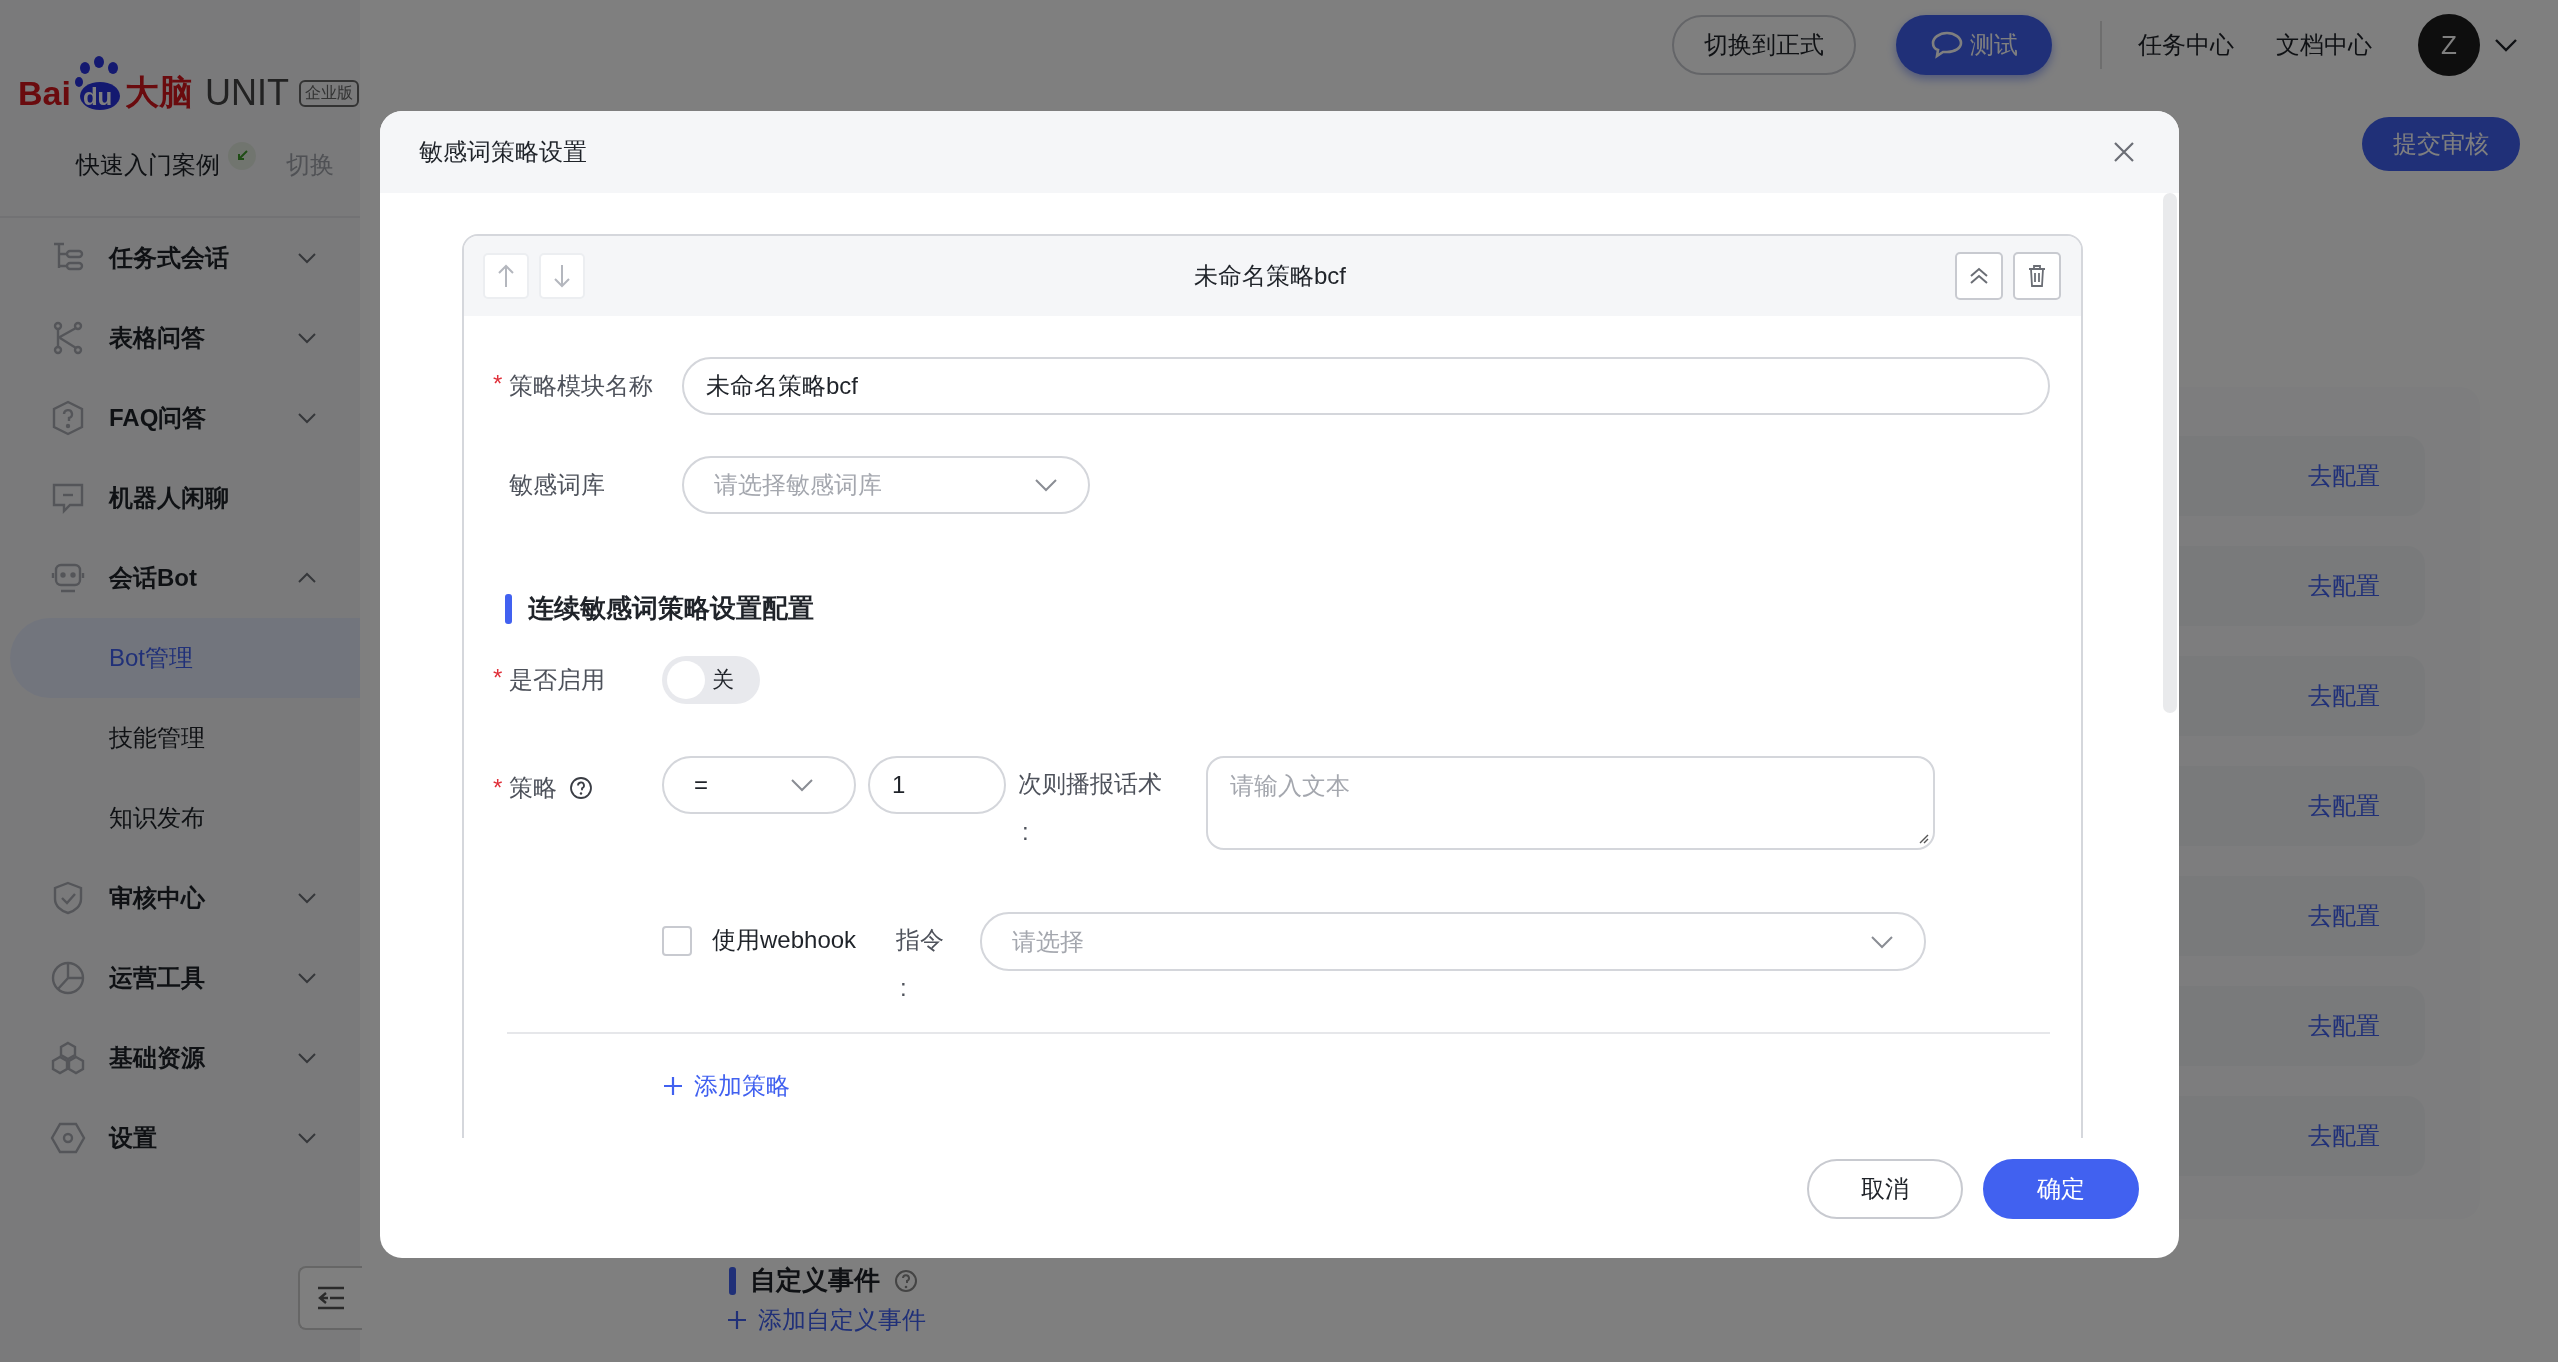  What do you see at coordinates (185, 738) in the screenshot?
I see `submenu-item: 技能管理` at bounding box center [185, 738].